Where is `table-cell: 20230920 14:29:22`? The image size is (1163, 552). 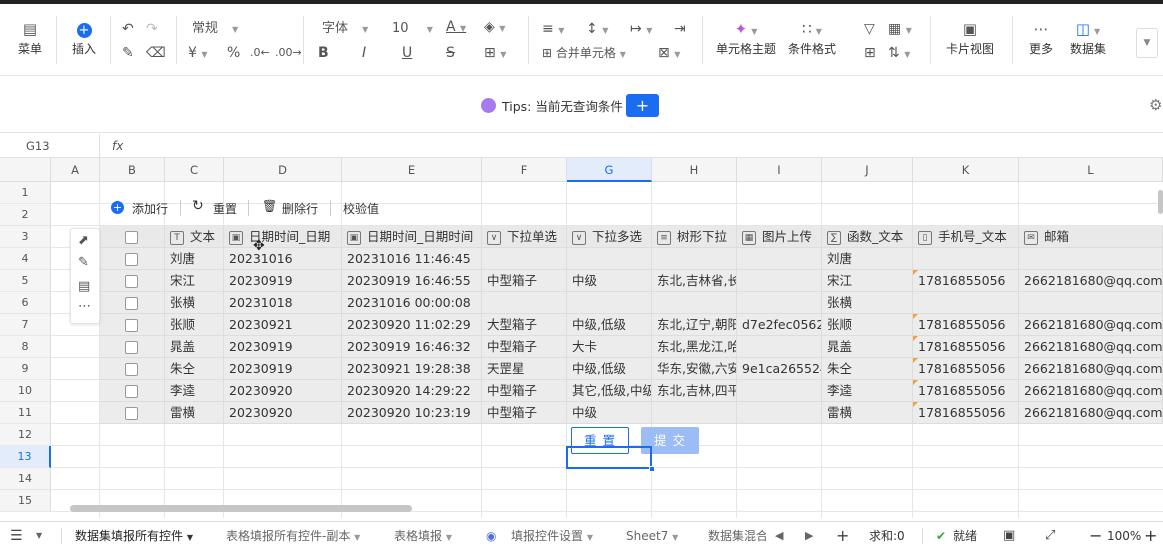
table-cell: 20230920 14:29:22 is located at coordinates (412, 391).